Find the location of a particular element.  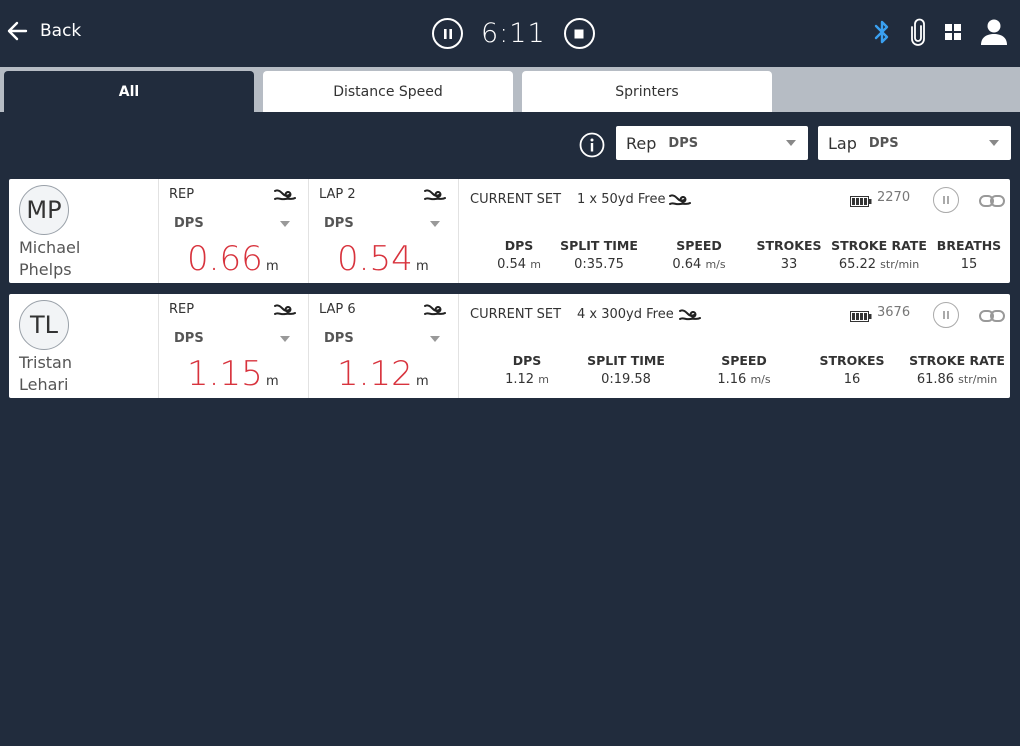

tab-sprinters: Sprinters is located at coordinates (647, 91).